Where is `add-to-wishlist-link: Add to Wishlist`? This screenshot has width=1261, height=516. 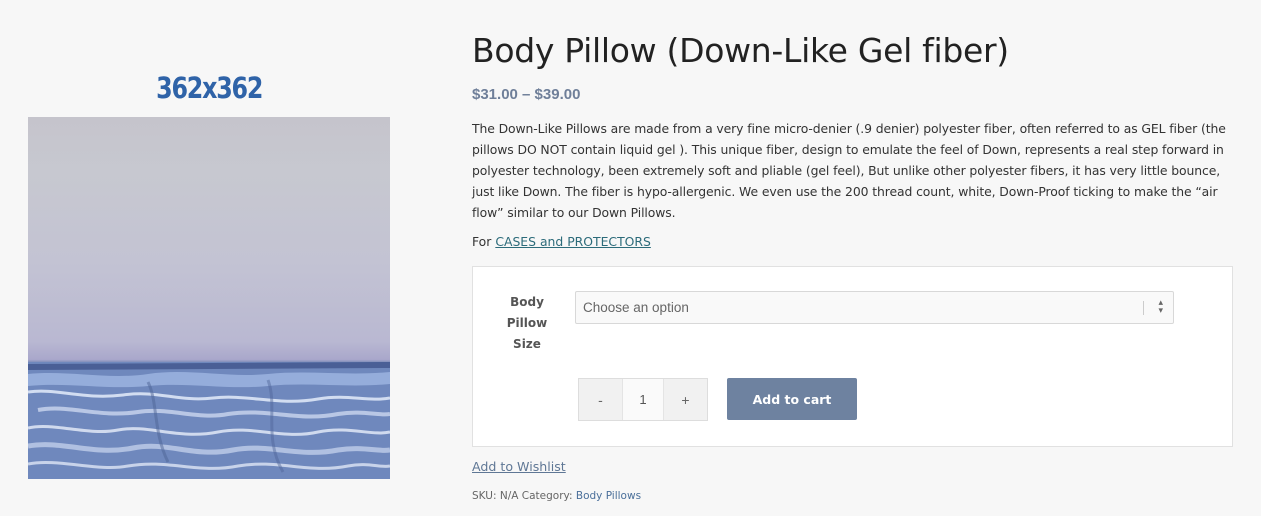
add-to-wishlist-link: Add to Wishlist is located at coordinates (519, 466).